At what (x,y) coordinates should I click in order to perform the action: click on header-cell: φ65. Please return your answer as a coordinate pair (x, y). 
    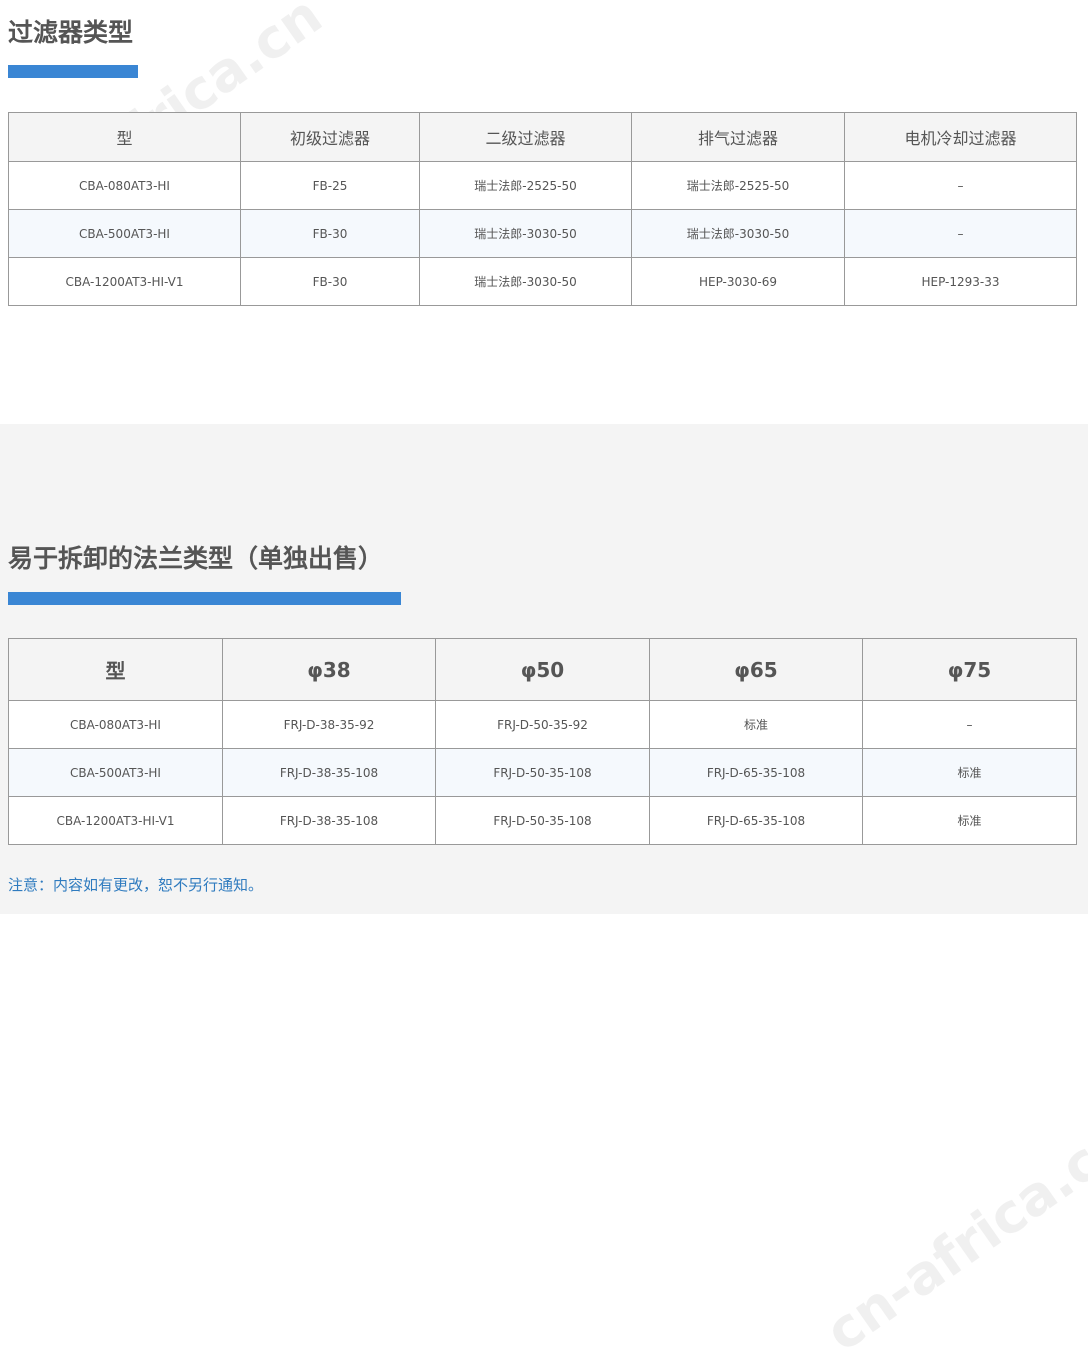
    Looking at the image, I should click on (756, 669).